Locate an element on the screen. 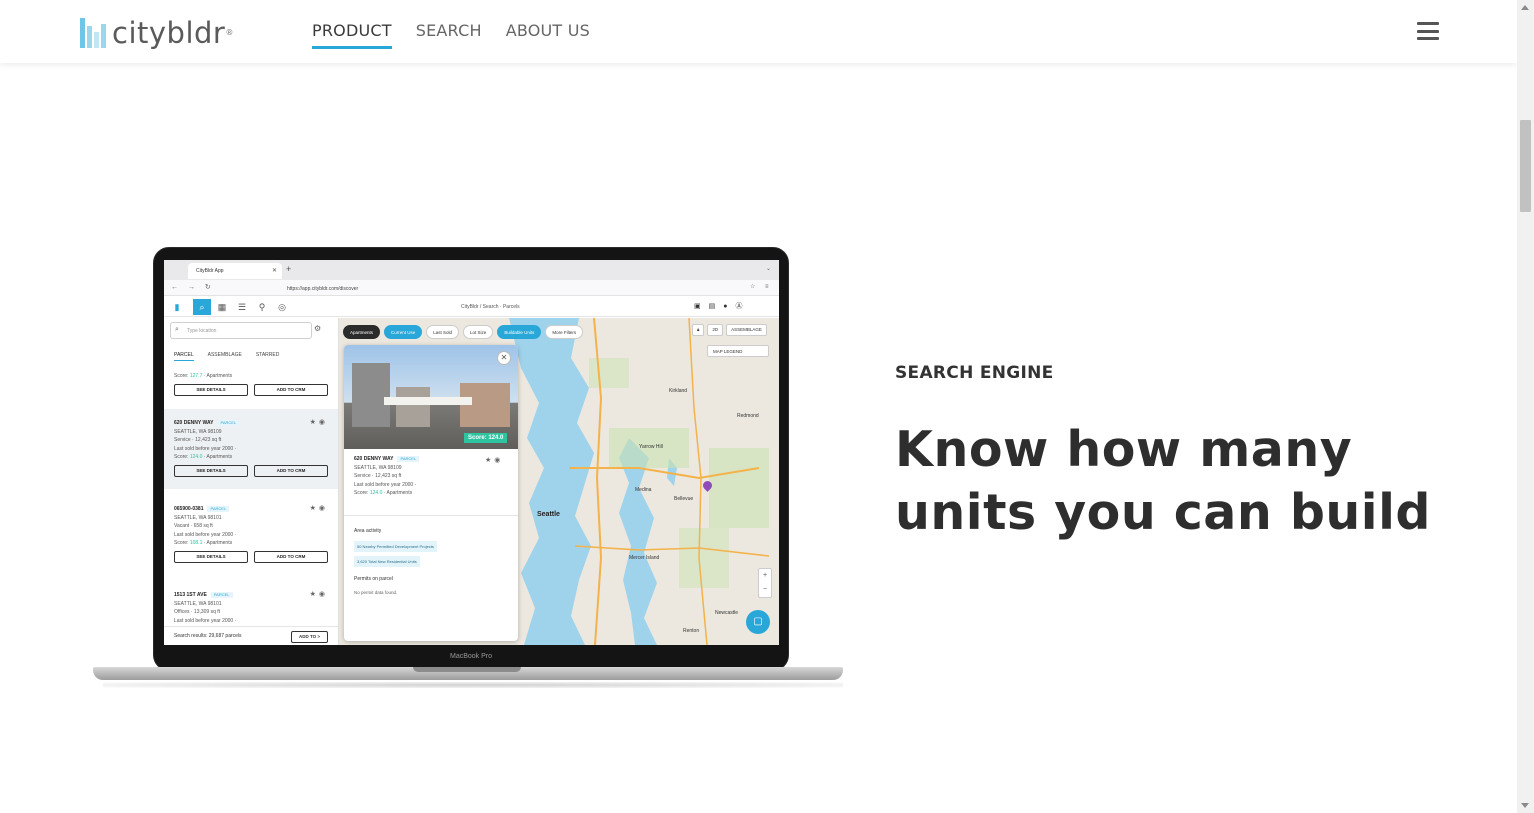 This screenshot has width=1534, height=813. tab-parcel: PARCEL is located at coordinates (184, 356).